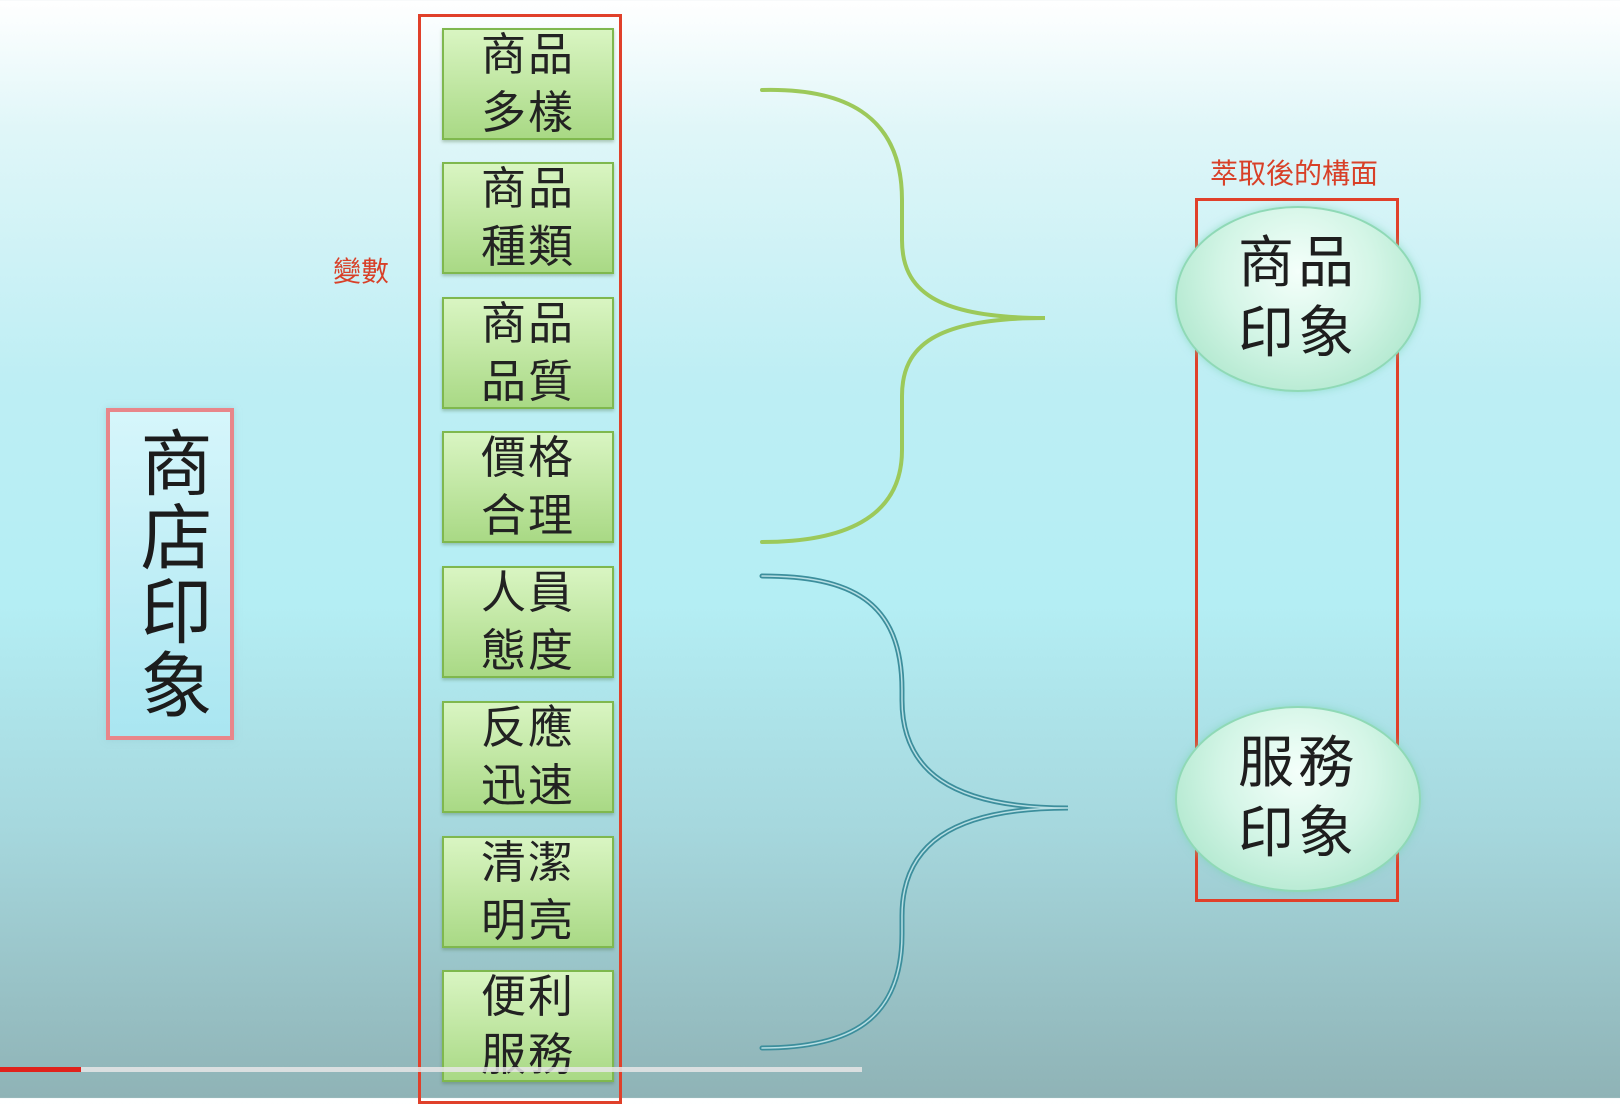 This screenshot has height=1104, width=1620. Describe the element at coordinates (527, 920) in the screenshot. I see `variable-line: 明亮` at that location.